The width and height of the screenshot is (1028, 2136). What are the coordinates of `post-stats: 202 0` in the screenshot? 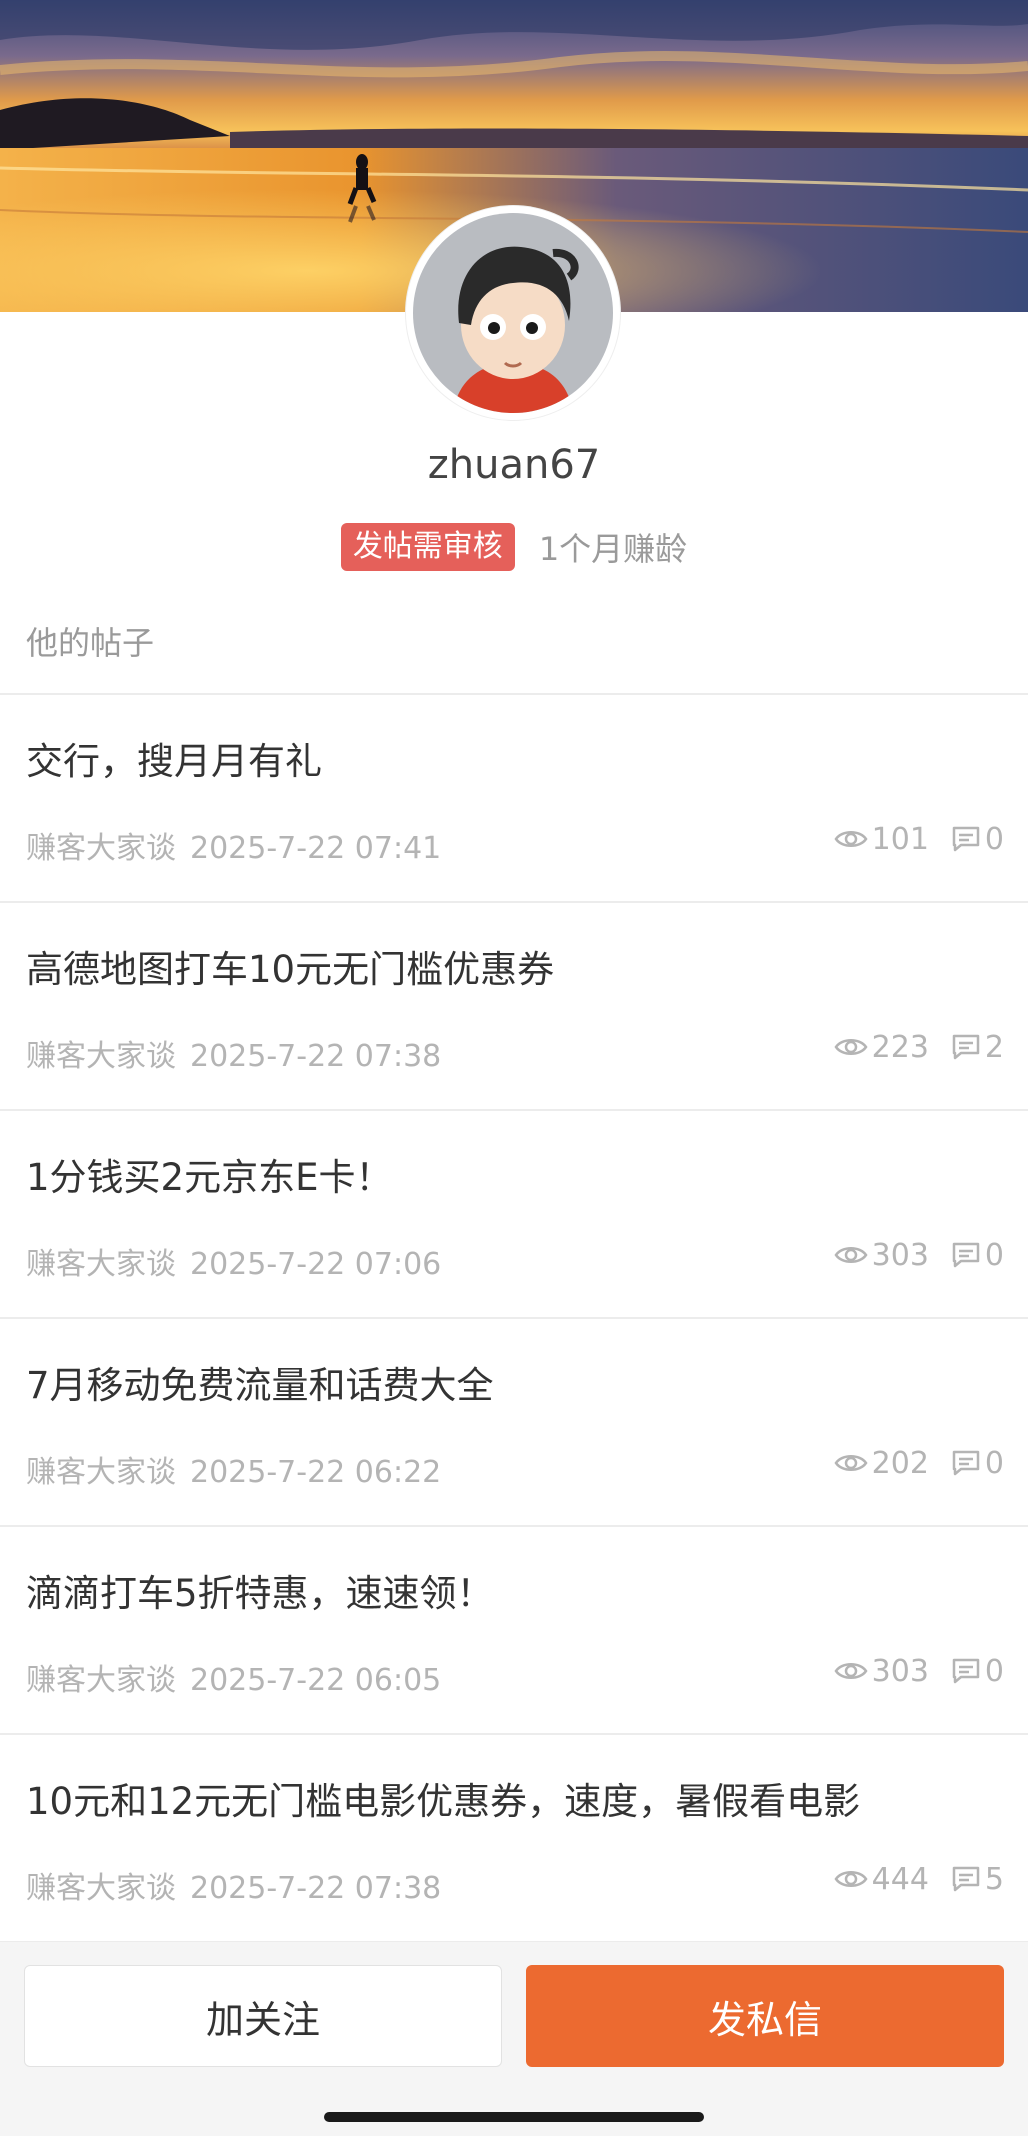 It's located at (919, 1463).